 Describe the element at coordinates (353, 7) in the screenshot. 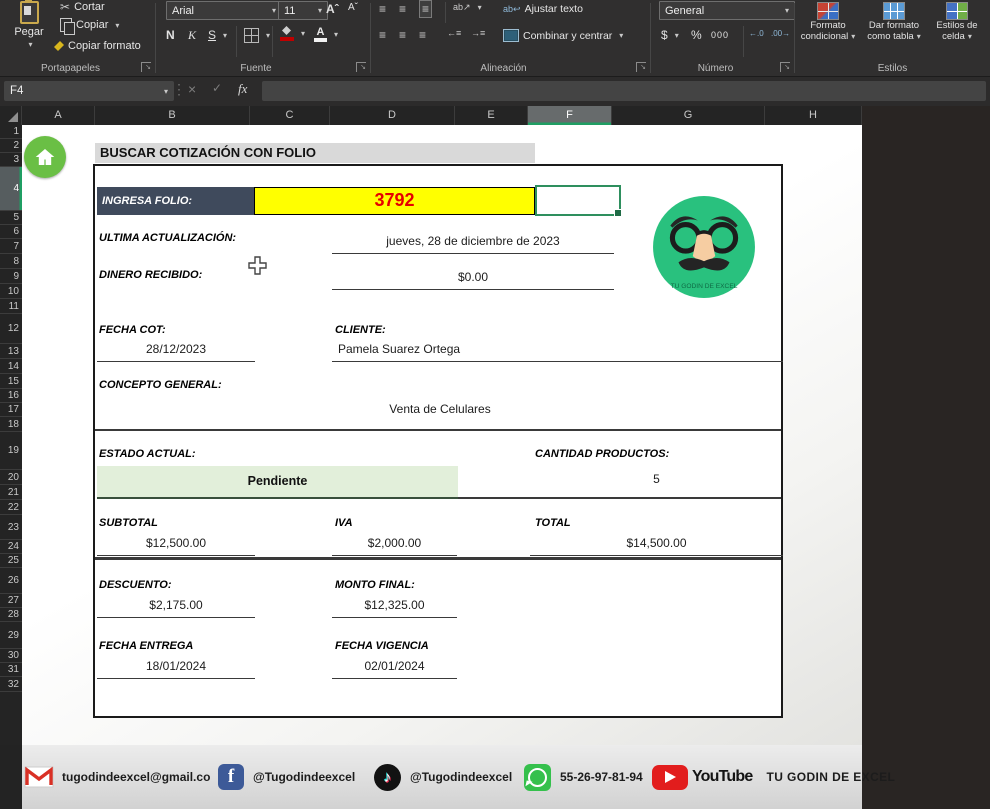

I see `decrease-font-button: Aˇ` at that location.